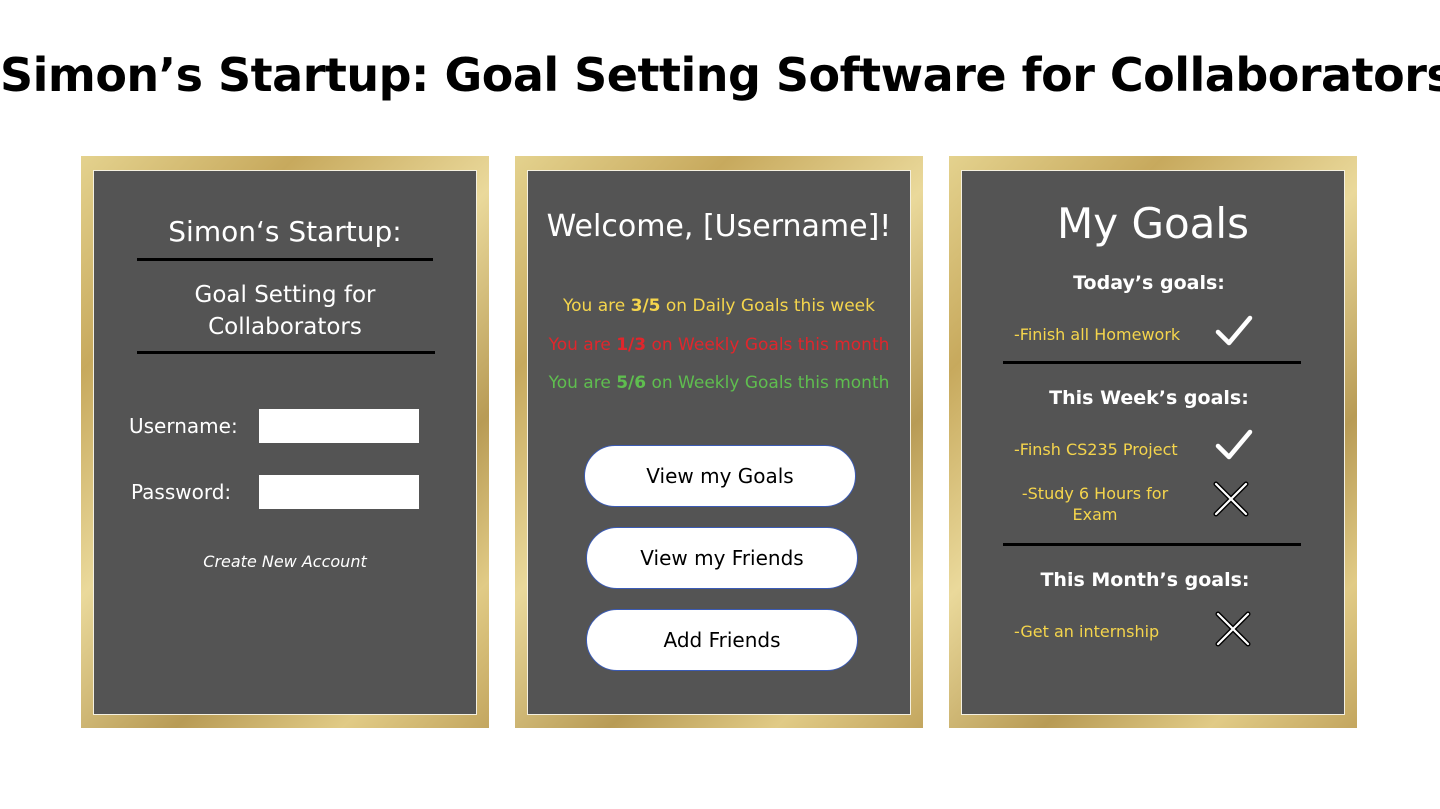 Image resolution: width=1440 pixels, height=809 pixels. I want to click on stat-value: 3/5, so click(645, 306).